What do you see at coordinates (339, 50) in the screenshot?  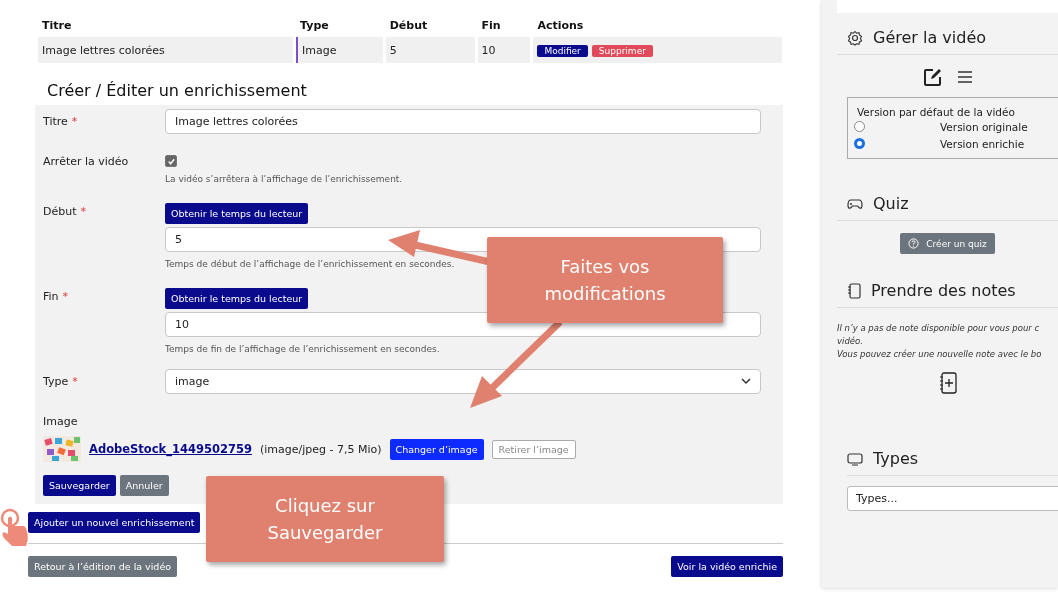 I see `table-cell: Image` at bounding box center [339, 50].